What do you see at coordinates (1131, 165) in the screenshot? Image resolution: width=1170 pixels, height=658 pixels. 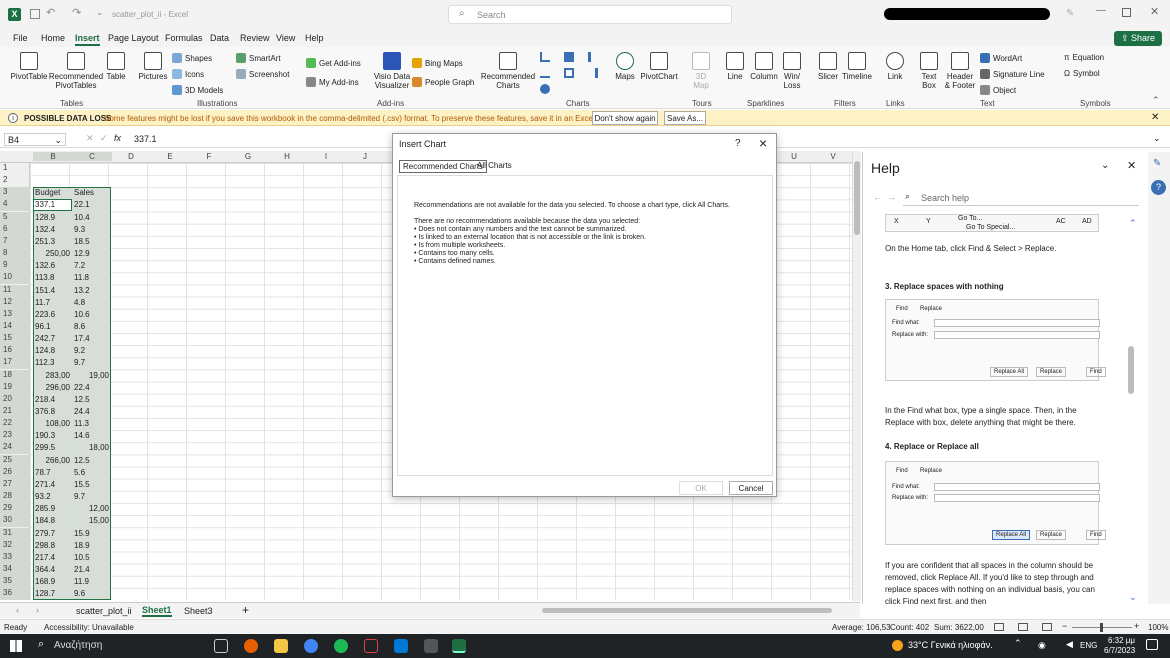 I see `help-close-icon: ✕` at bounding box center [1131, 165].